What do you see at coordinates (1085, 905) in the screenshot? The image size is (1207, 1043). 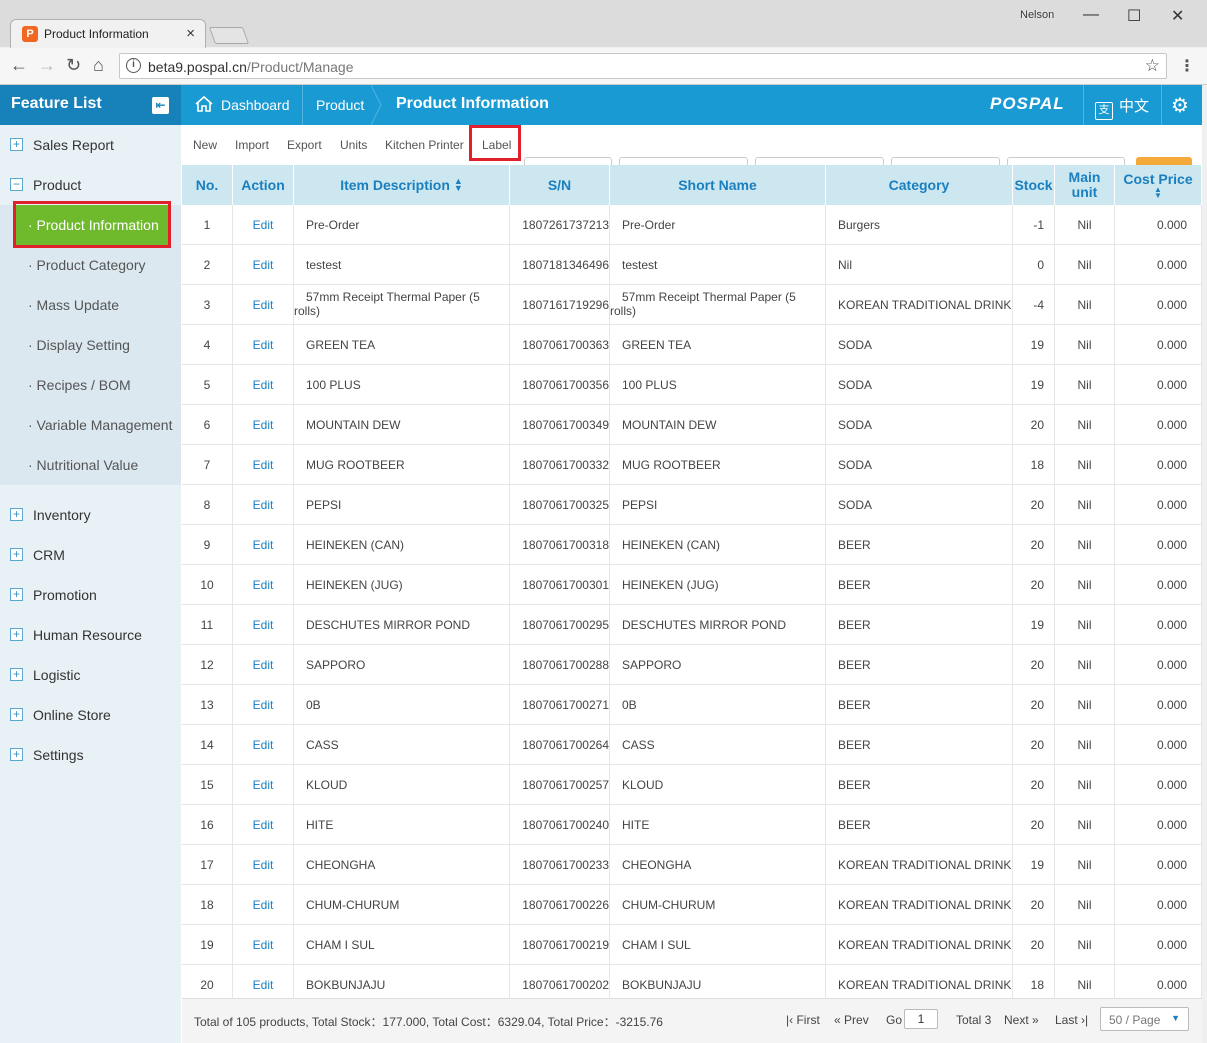 I see `main-unit-cell: Nil` at bounding box center [1085, 905].